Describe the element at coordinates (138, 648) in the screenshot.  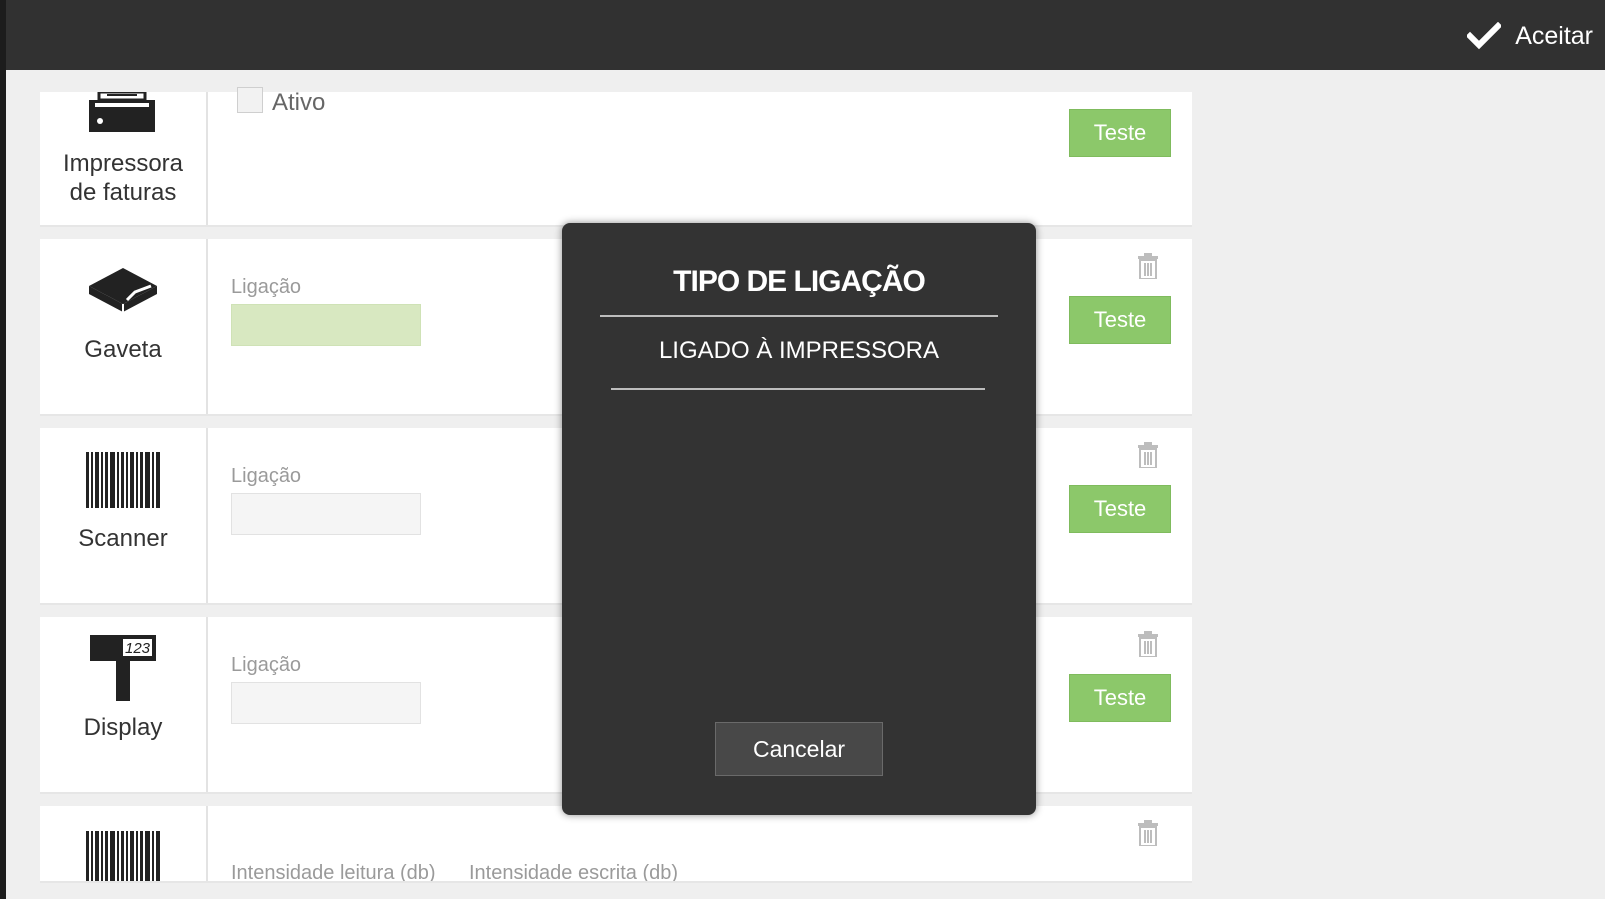
I see `display-readout: 123` at that location.